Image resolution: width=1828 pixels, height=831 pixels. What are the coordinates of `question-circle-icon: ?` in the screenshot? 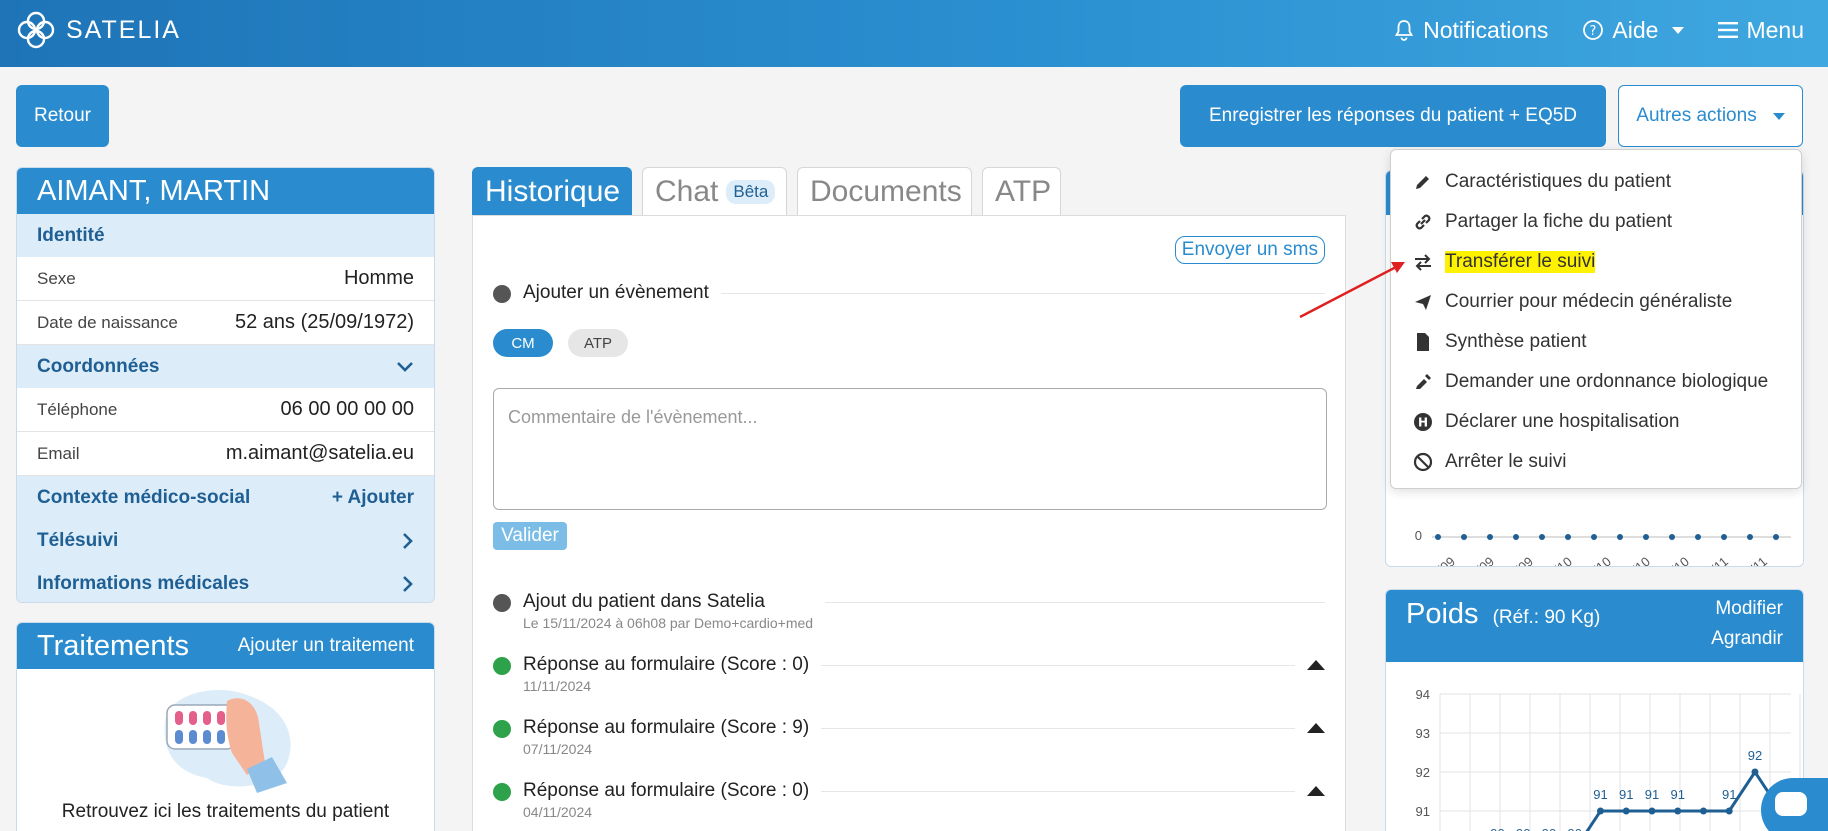 It's located at (1593, 30).